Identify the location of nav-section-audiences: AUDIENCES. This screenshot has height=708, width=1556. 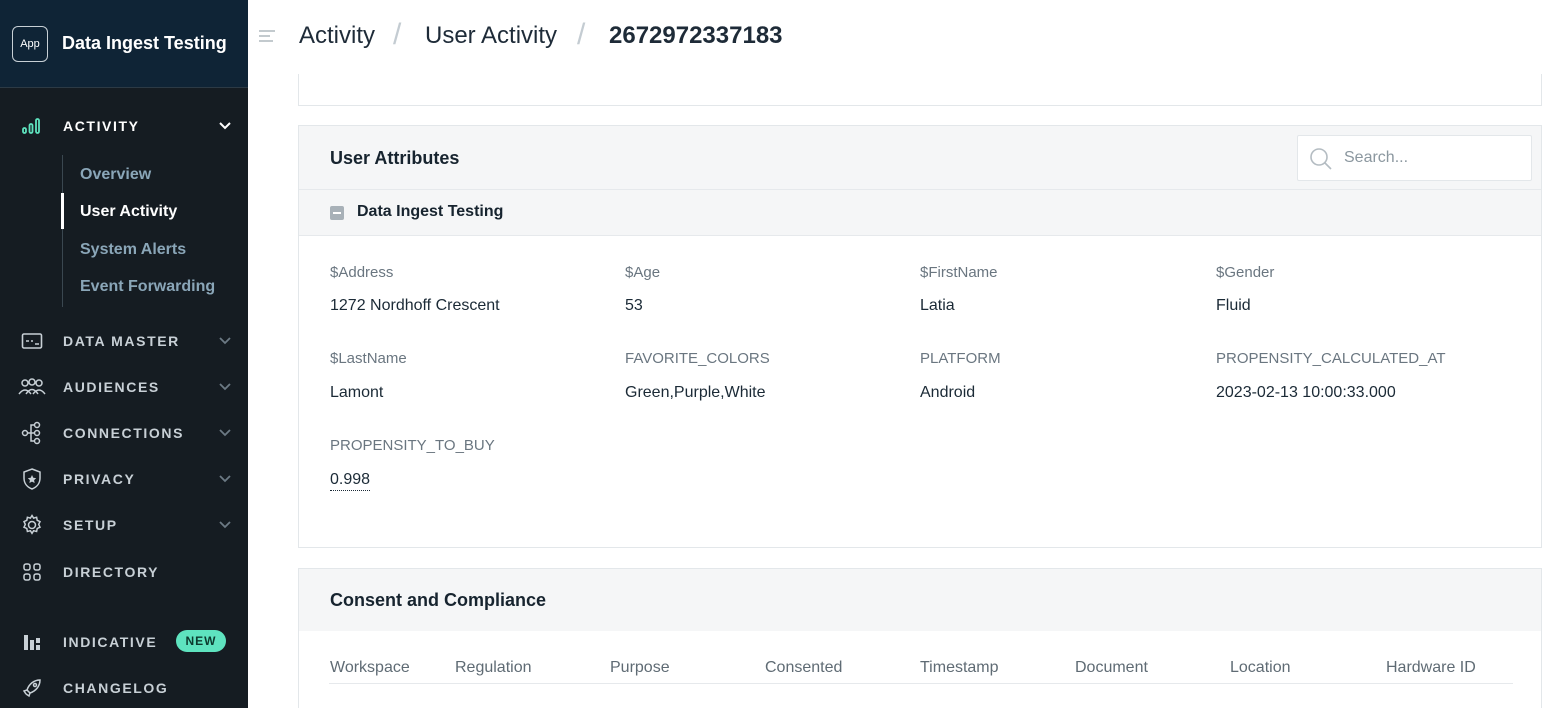
(124, 387).